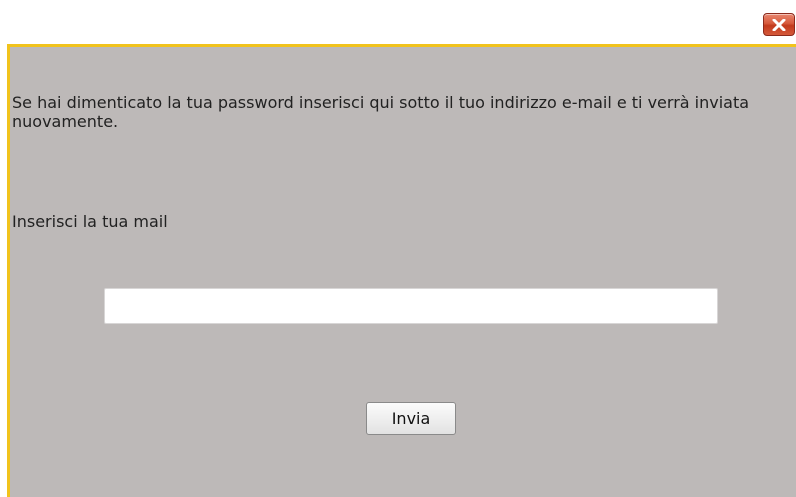 This screenshot has width=796, height=497. What do you see at coordinates (411, 418) in the screenshot?
I see `submit-button: Invia` at bounding box center [411, 418].